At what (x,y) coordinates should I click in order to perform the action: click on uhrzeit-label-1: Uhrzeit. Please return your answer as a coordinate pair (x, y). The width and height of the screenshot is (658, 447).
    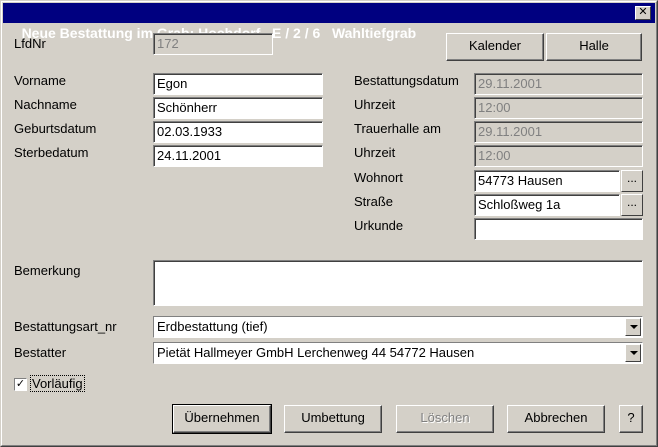
    Looking at the image, I should click on (375, 104).